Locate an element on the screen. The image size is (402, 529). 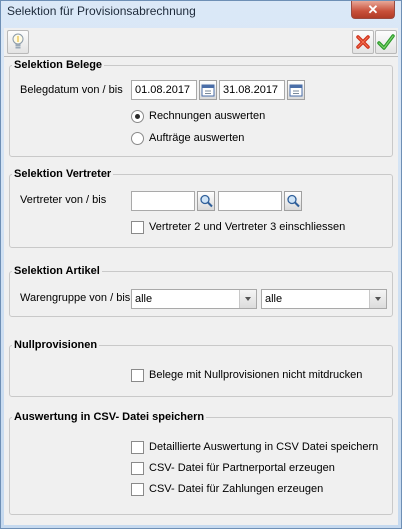
cancel-button is located at coordinates (363, 42).